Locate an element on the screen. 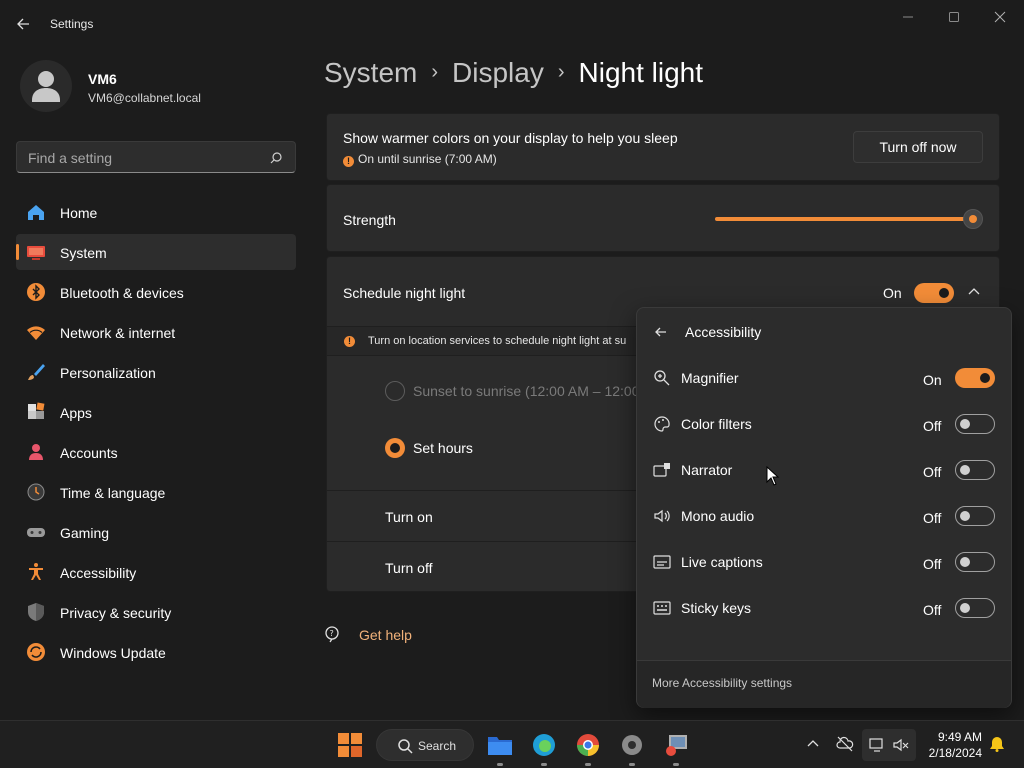 The height and width of the screenshot is (768, 1024). taskbar-search-button: Search is located at coordinates (425, 745).